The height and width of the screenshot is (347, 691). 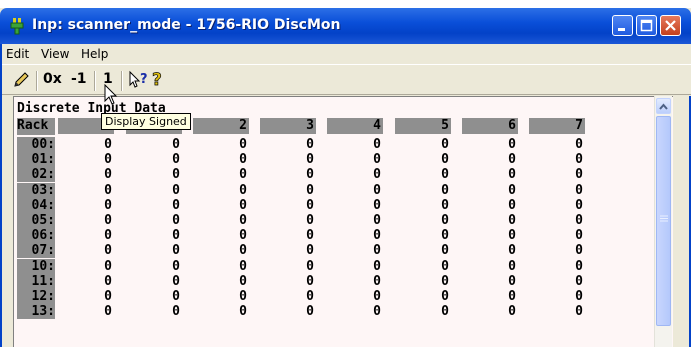 I want to click on minimize-button, so click(x=622, y=25).